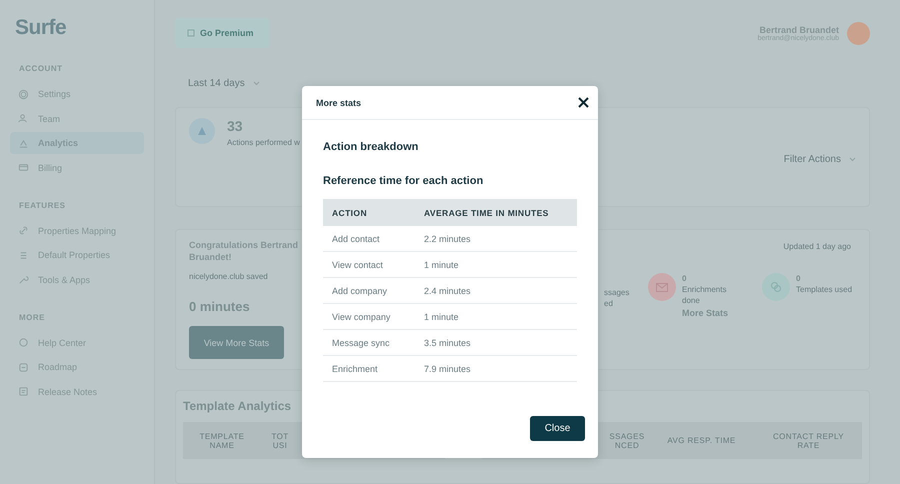  Describe the element at coordinates (825, 290) in the screenshot. I see `stat-label: Templates used` at that location.